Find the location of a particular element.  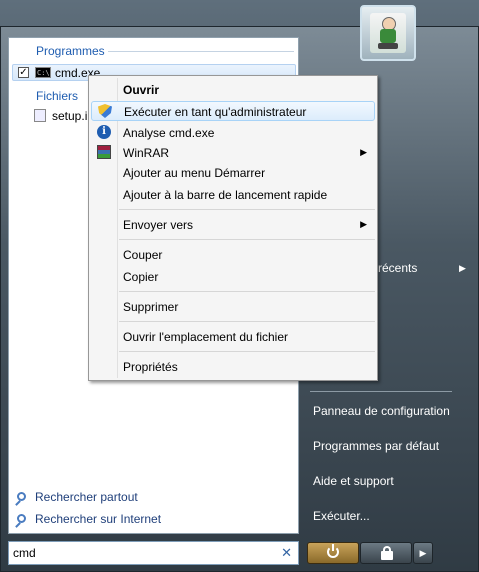

recent-items-link: récents is located at coordinates (397, 268).